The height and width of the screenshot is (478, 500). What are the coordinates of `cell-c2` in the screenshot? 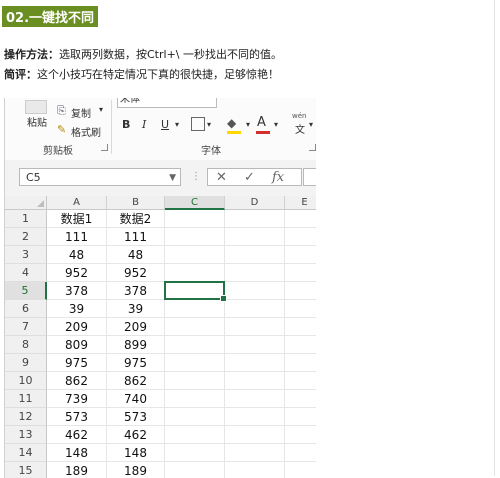 It's located at (195, 237).